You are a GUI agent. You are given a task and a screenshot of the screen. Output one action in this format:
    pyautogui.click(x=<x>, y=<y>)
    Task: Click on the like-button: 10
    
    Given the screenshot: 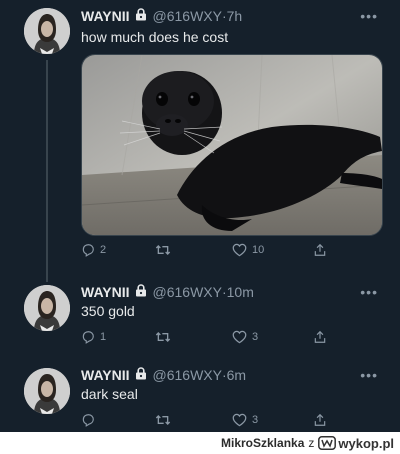 What is the action you would take?
    pyautogui.click(x=248, y=250)
    